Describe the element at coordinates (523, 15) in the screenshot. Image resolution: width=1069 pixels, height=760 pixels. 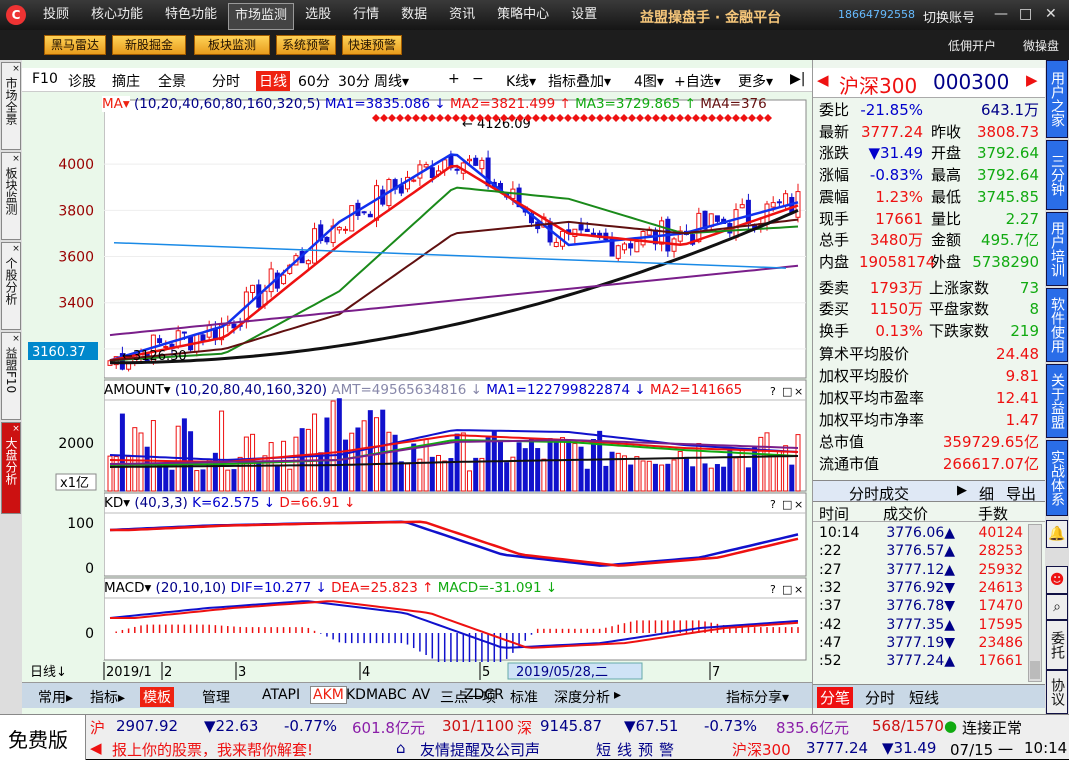
I see `menu-item-8: 策略中心` at that location.